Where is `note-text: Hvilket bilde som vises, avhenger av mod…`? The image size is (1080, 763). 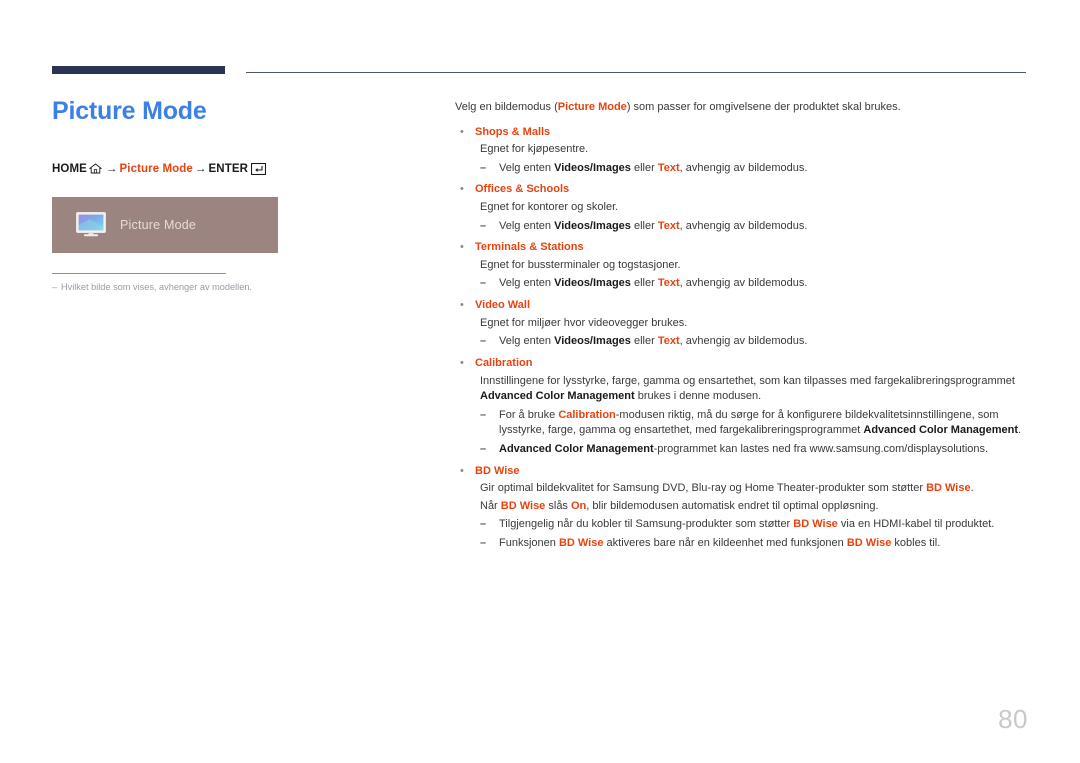
note-text: Hvilket bilde som vises, avhenger av mod… is located at coordinates (156, 286).